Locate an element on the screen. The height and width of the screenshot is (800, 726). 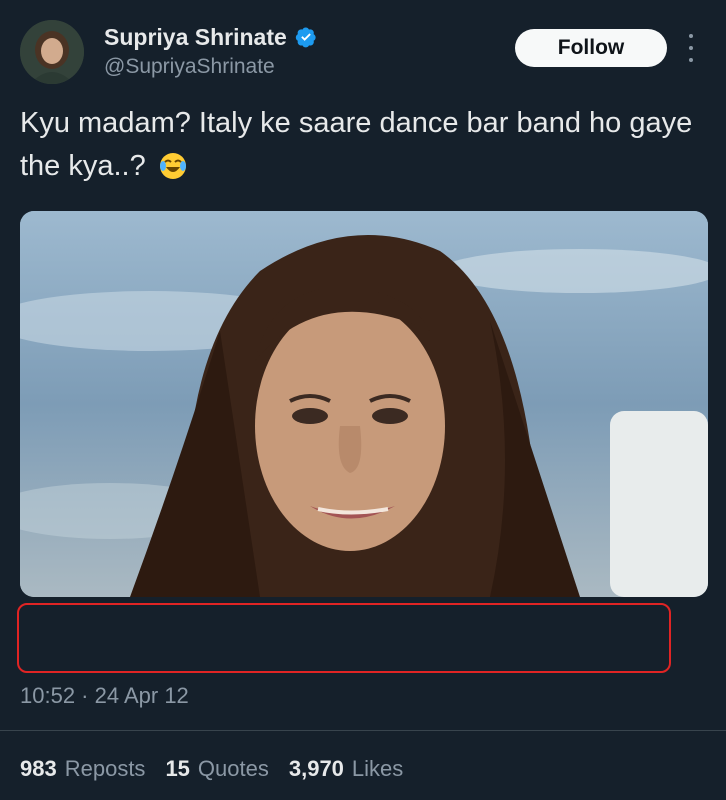
reposts-count: 983 is located at coordinates (38, 768).